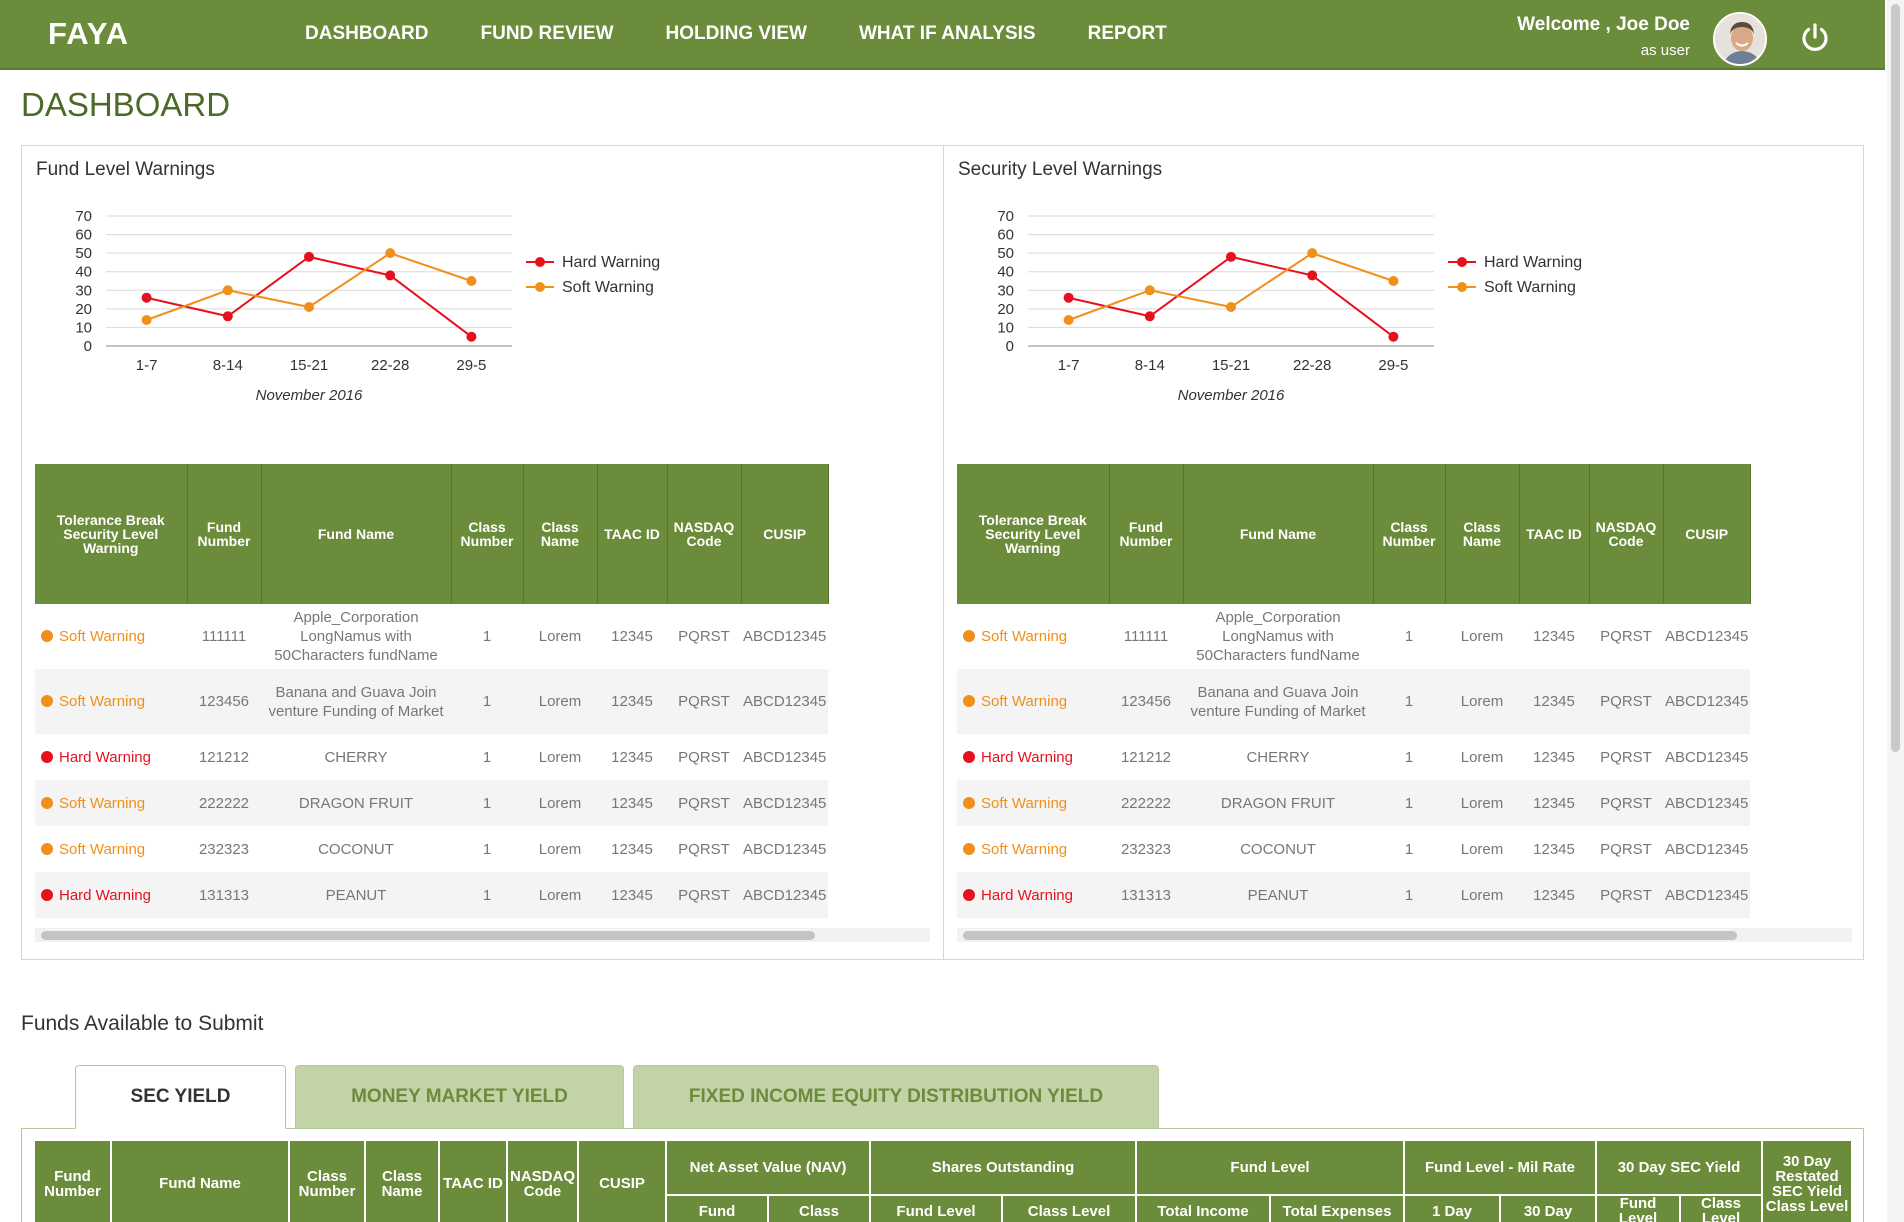 This screenshot has height=1222, width=1904. Describe the element at coordinates (547, 34) in the screenshot. I see `nav-fund-review: FUND REVIEW` at that location.